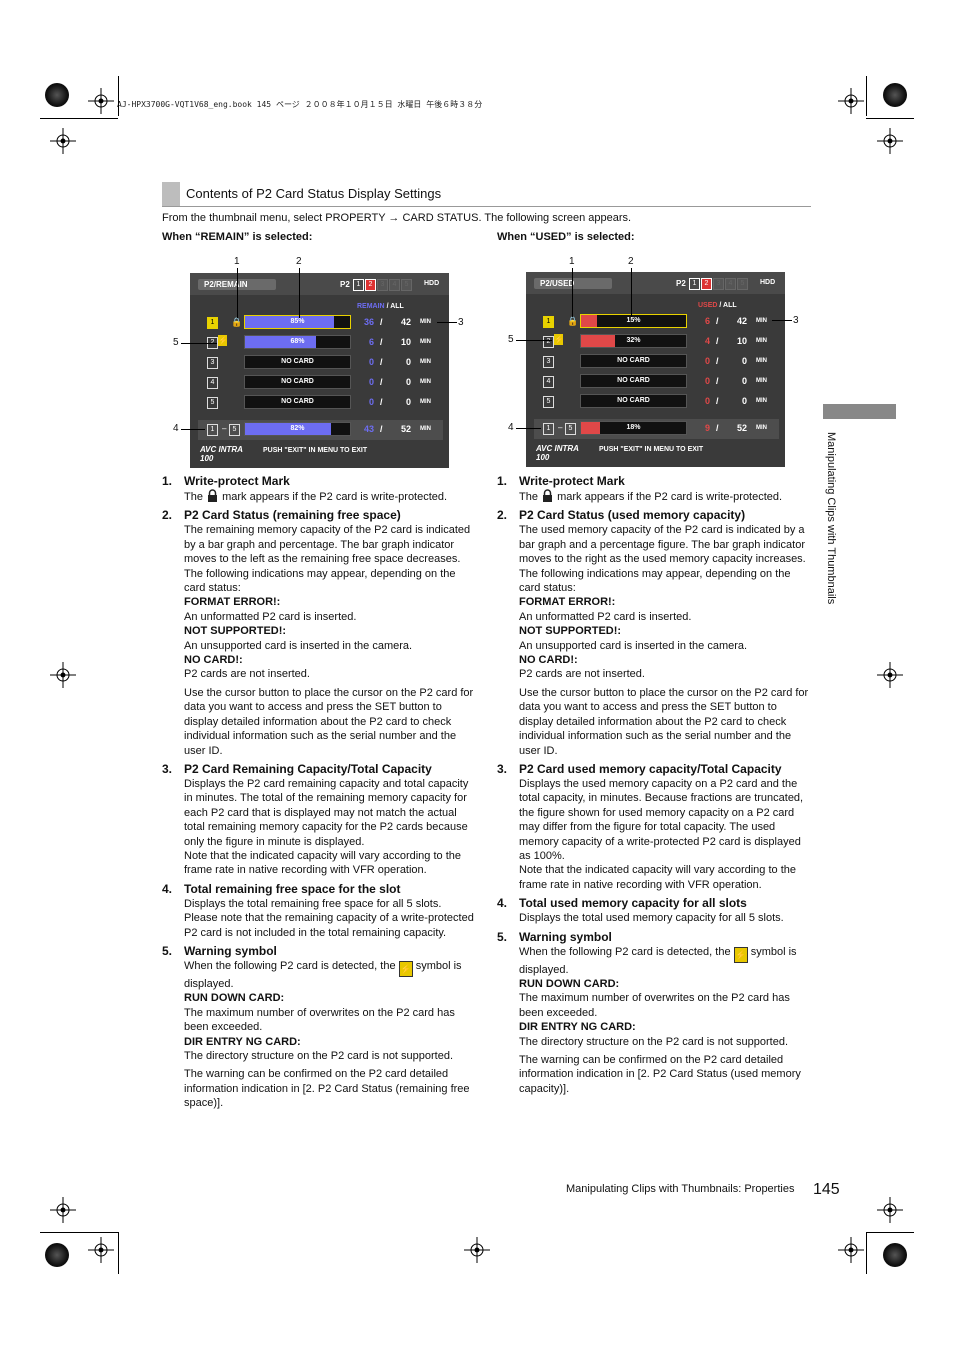 The width and height of the screenshot is (954, 1351). Describe the element at coordinates (826, 1189) in the screenshot. I see `page-number: 145` at that location.